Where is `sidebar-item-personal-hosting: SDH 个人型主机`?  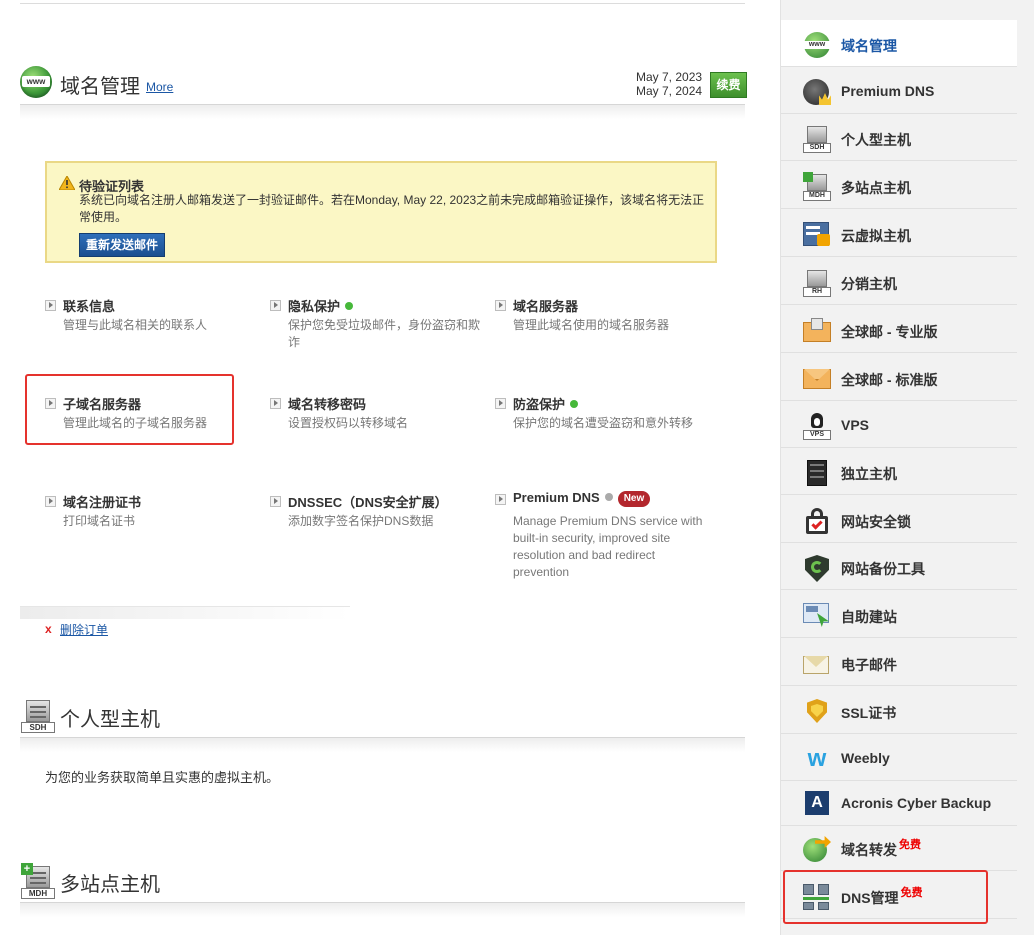
sidebar-item-personal-hosting: SDH 个人型主机 is located at coordinates (899, 137).